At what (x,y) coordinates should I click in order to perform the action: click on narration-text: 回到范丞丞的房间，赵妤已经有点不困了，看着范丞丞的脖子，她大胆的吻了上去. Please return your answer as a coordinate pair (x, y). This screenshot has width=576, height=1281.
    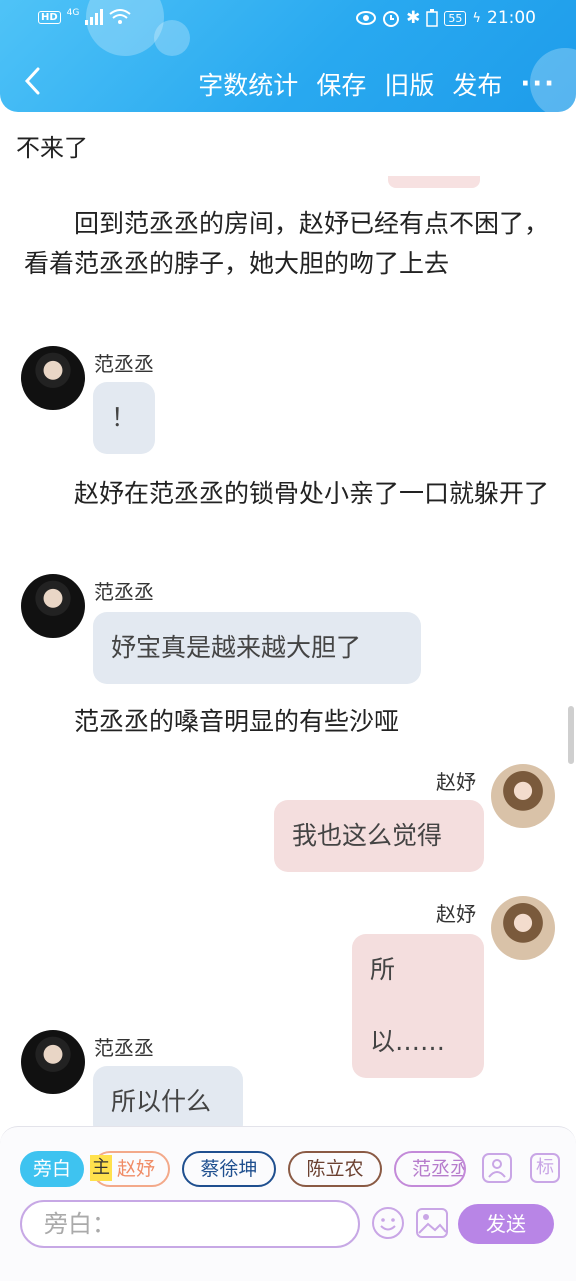
    Looking at the image, I should click on (287, 243).